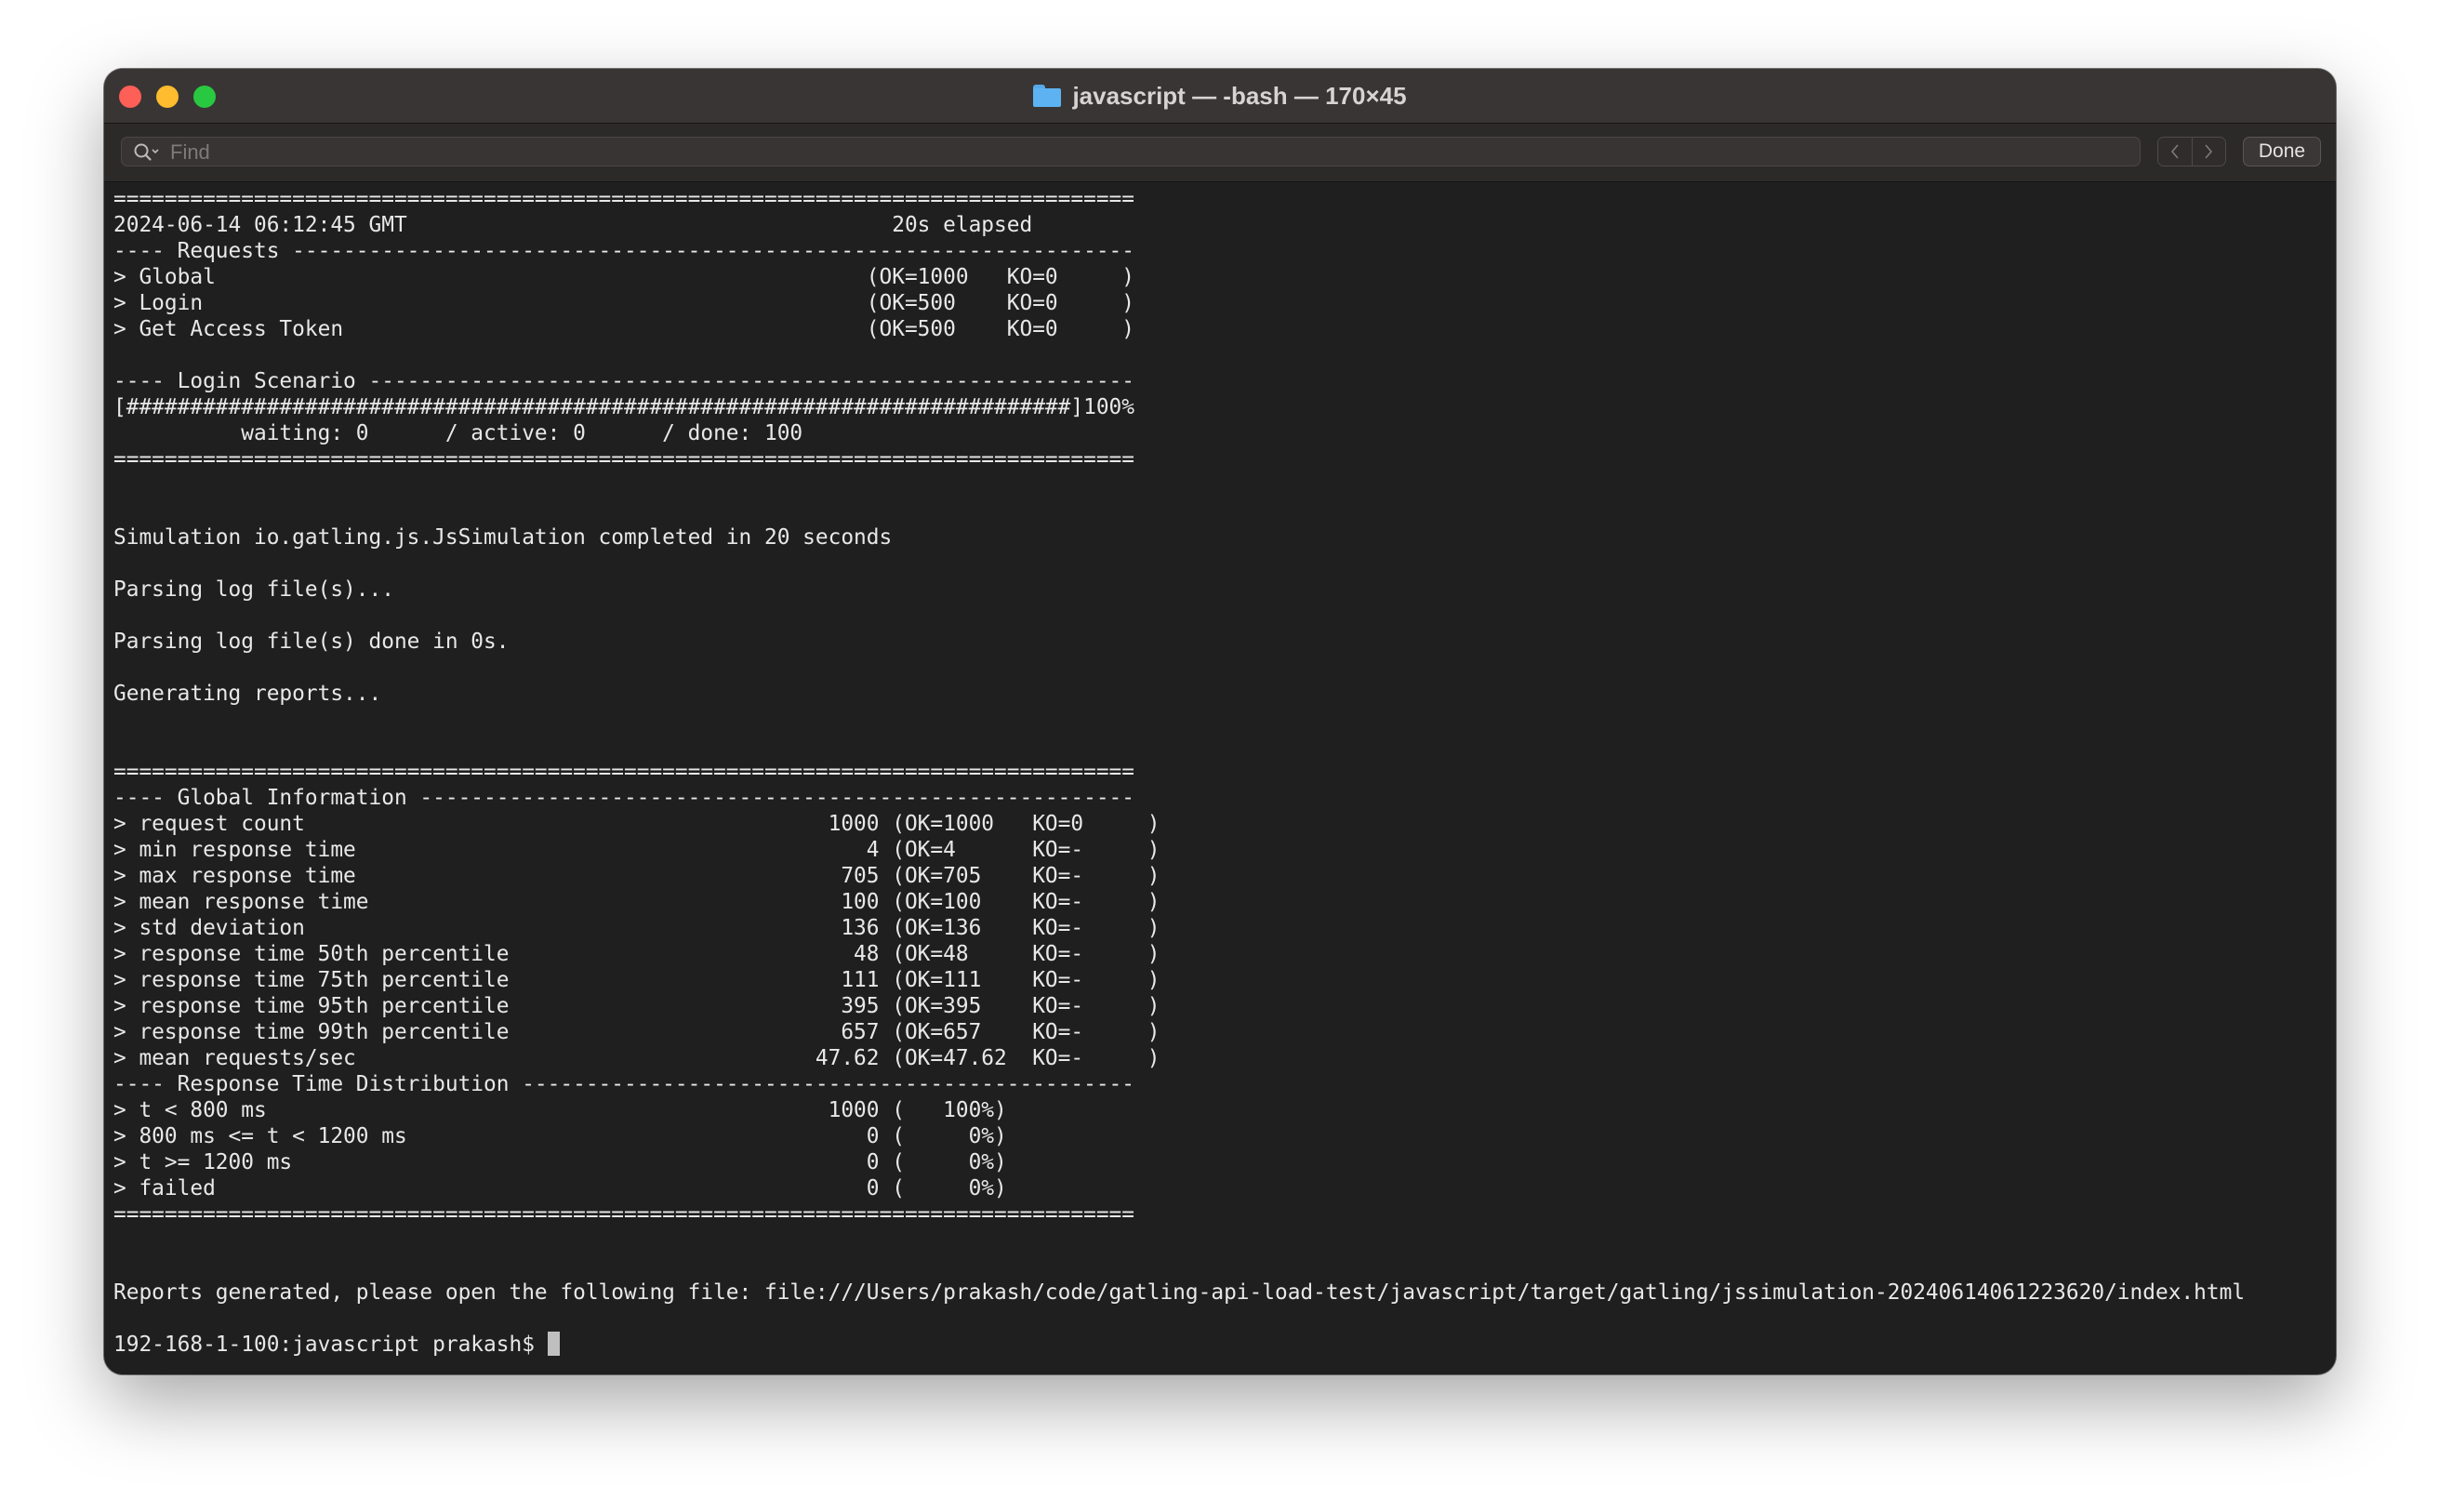 The width and height of the screenshot is (2440, 1512). I want to click on output-line: > request count 1000 (OK=1000 KO=0 ), so click(636, 824).